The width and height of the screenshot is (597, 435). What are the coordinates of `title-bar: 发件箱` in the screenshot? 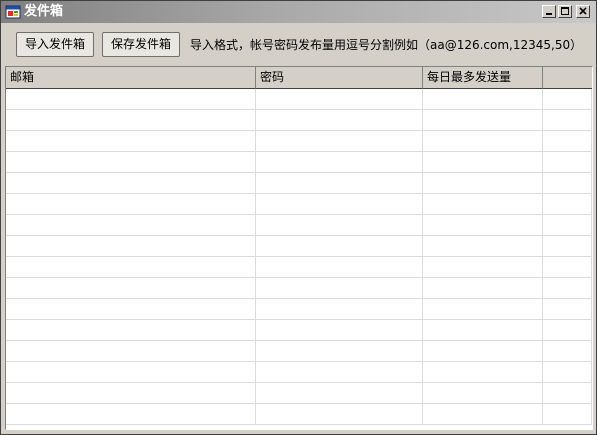 It's located at (298, 12).